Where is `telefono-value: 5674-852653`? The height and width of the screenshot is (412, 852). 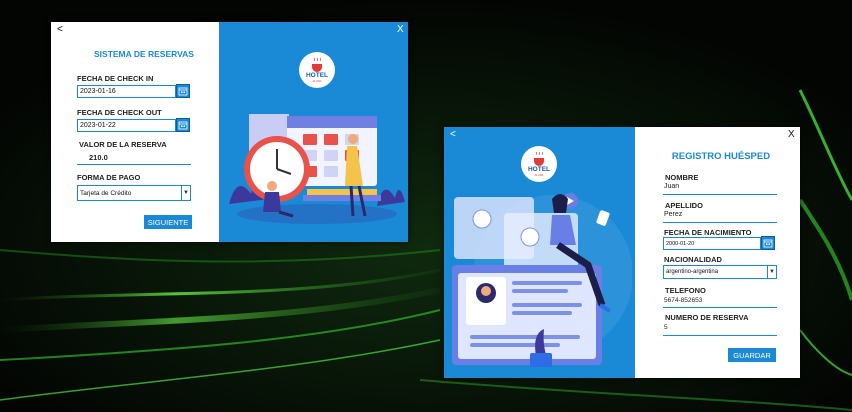
telefono-value: 5674-852653 is located at coordinates (683, 300).